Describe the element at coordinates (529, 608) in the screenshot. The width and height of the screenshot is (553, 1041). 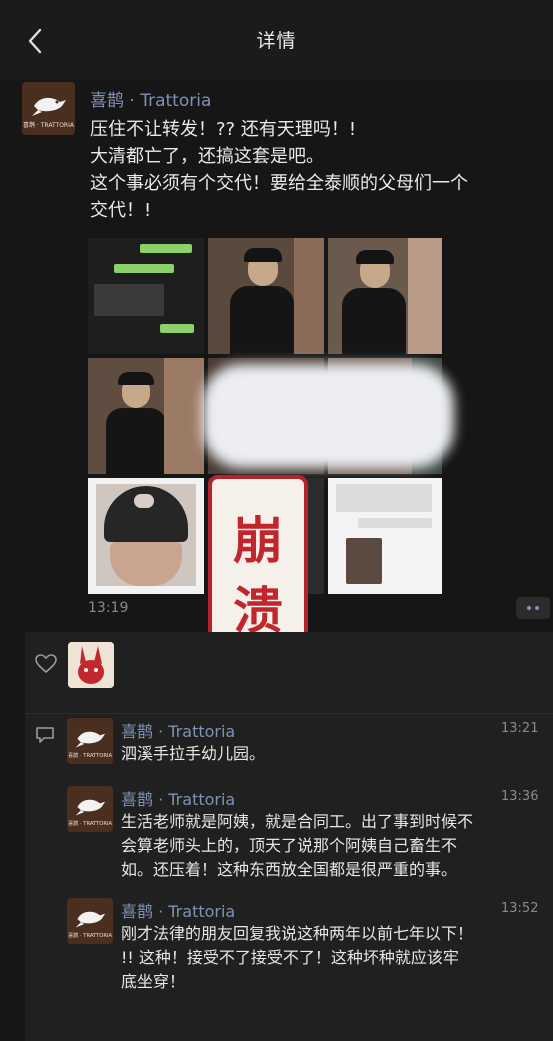
I see `more-dots-icon` at that location.